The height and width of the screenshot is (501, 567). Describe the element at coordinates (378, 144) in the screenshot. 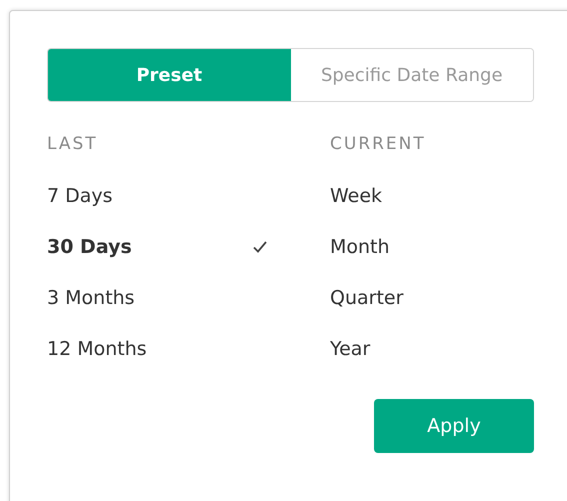

I see `column-heading: CURRENT` at that location.